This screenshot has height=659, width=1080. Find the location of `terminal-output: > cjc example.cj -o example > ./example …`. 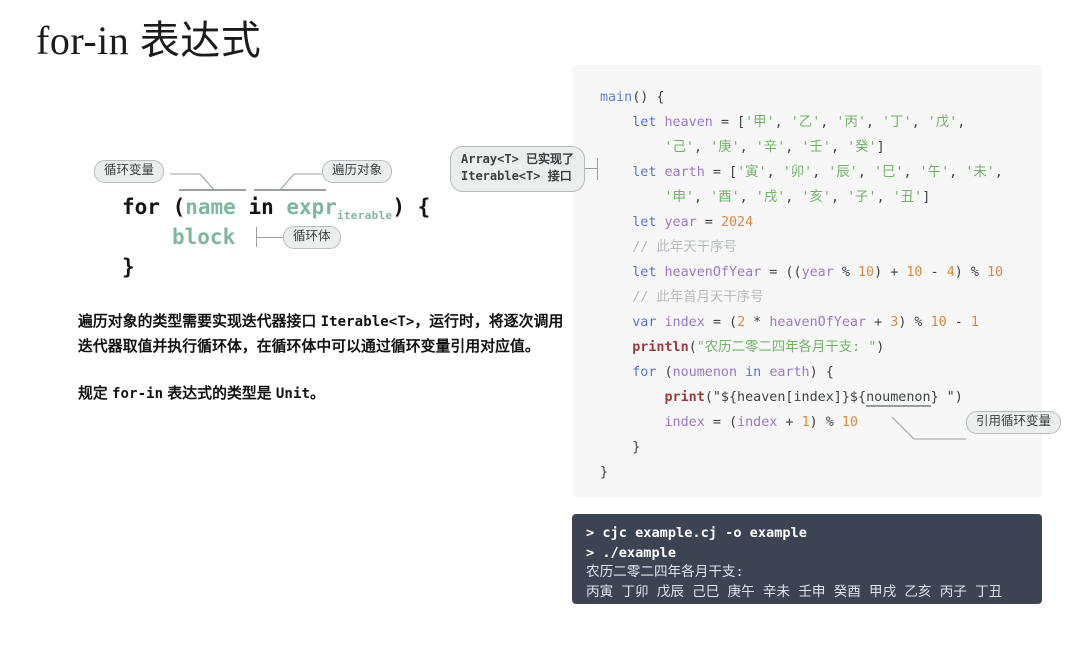

terminal-output: > cjc example.cj -o example > ./example … is located at coordinates (814, 563).